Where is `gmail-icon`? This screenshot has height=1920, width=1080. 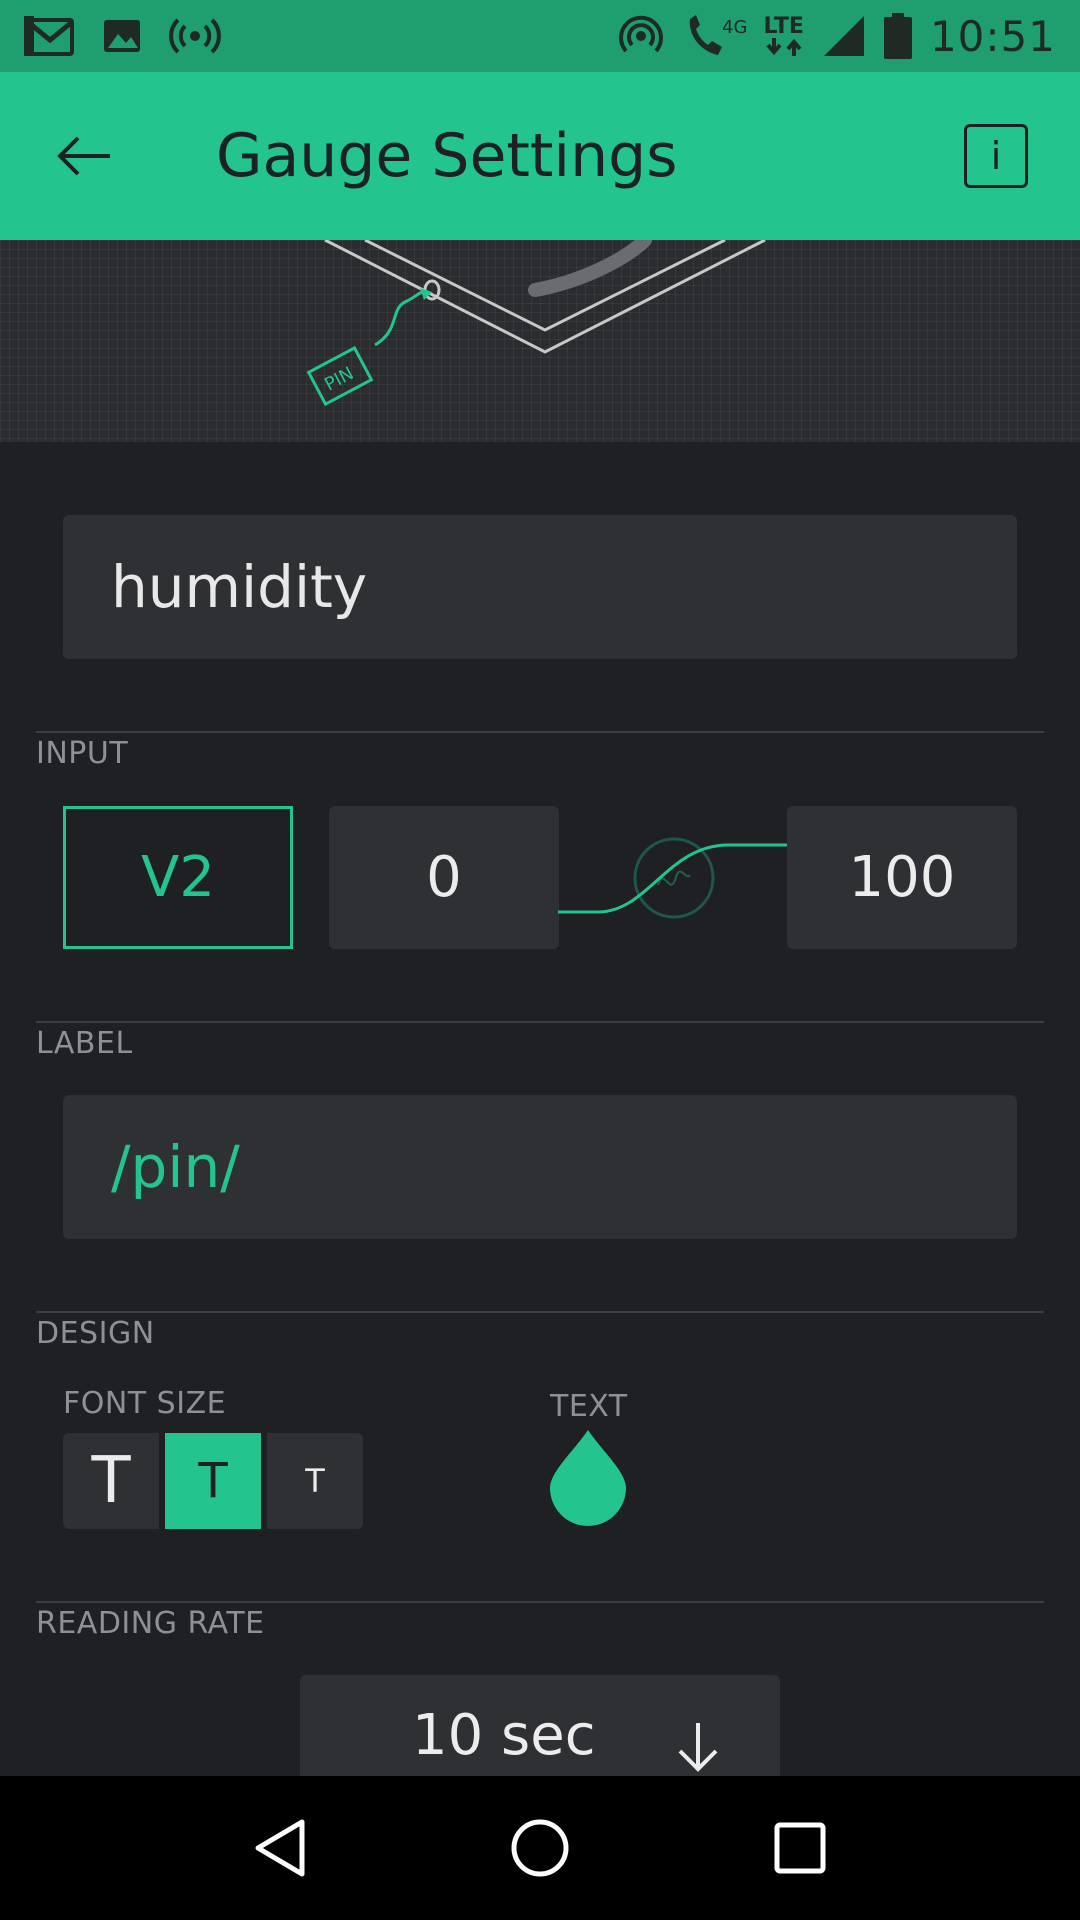 gmail-icon is located at coordinates (50, 36).